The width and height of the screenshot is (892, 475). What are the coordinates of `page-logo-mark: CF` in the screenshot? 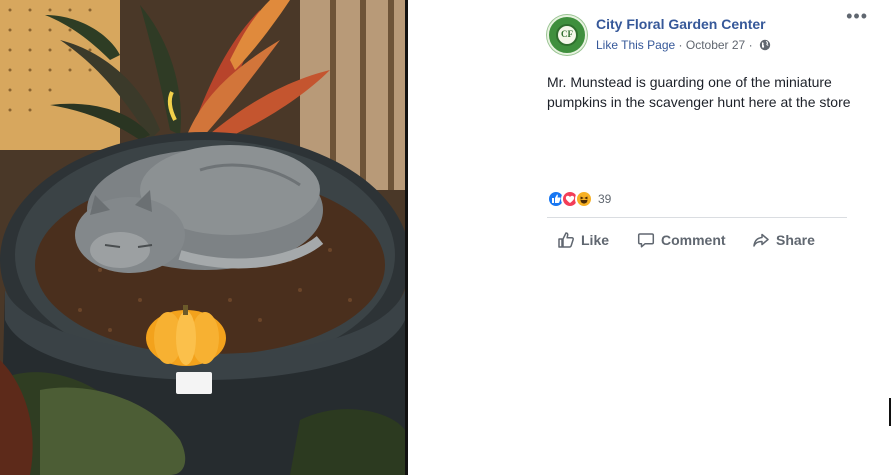 It's located at (567, 35).